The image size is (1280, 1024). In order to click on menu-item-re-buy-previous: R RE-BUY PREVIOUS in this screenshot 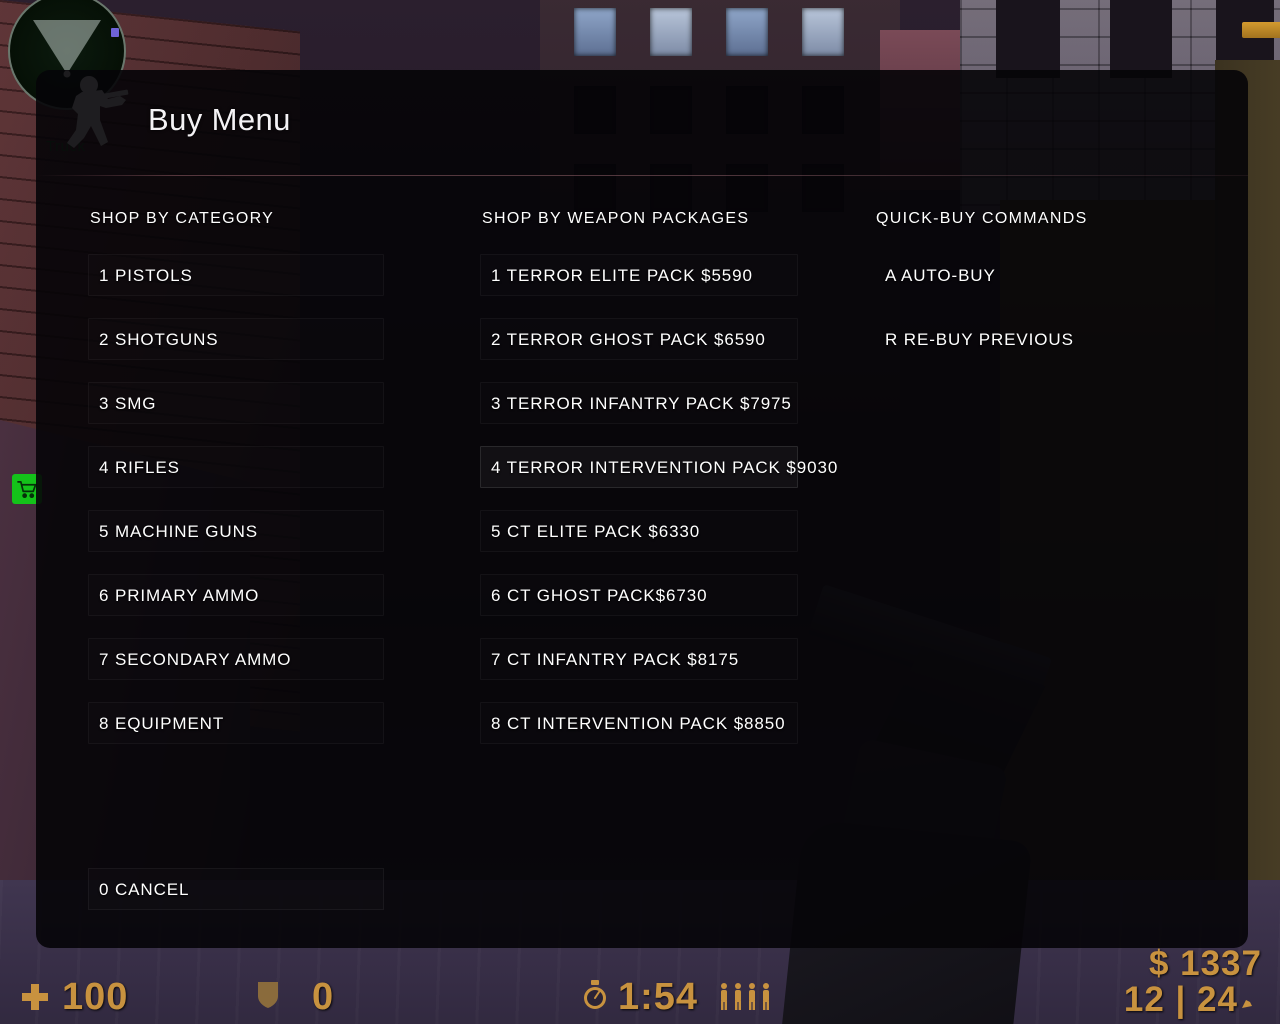, I will do `click(1039, 339)`.